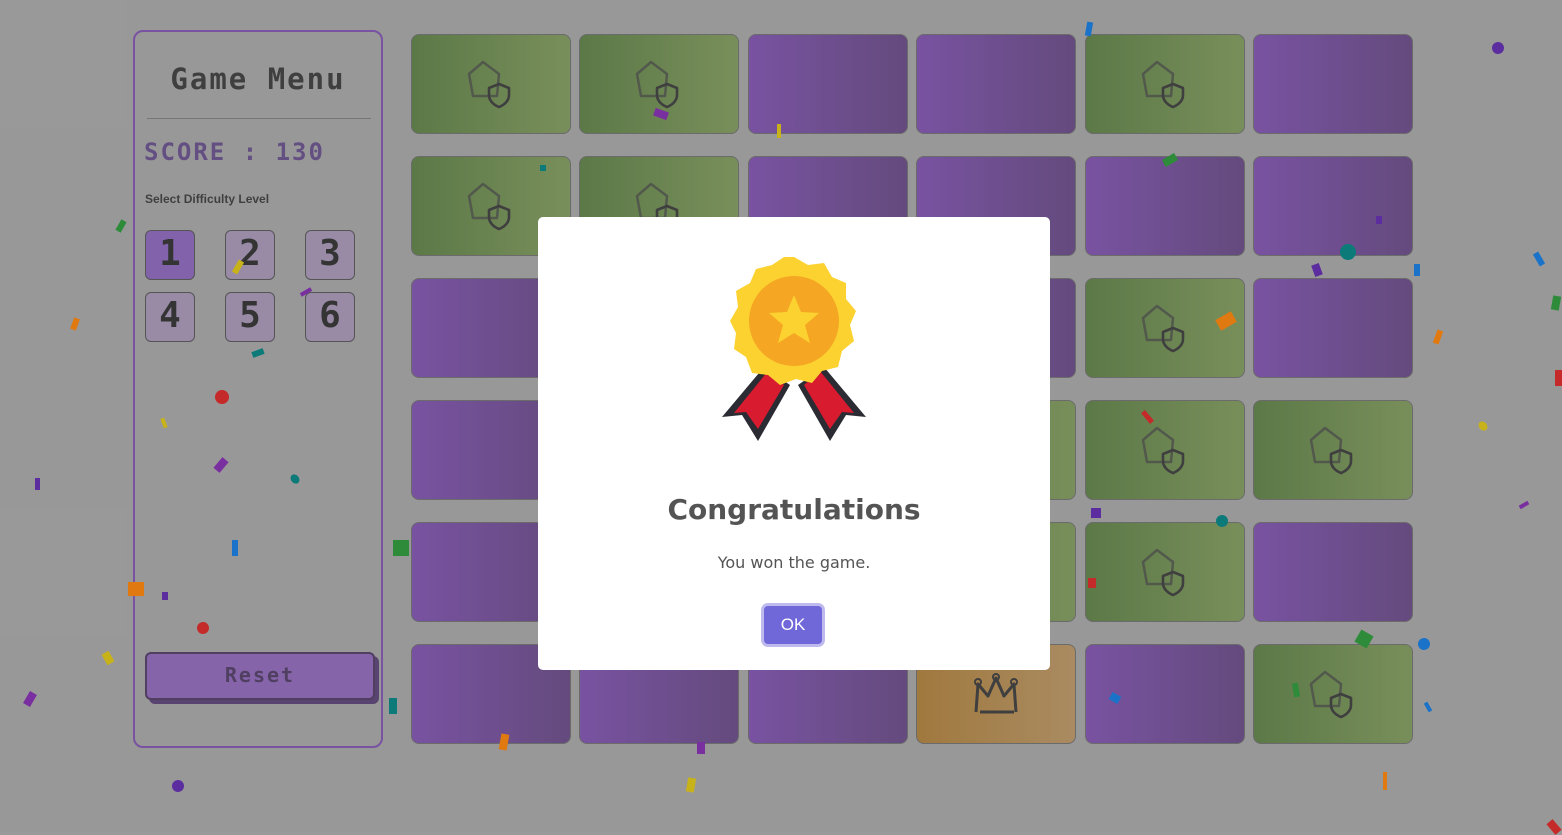  I want to click on medal-award-icon, so click(794, 349).